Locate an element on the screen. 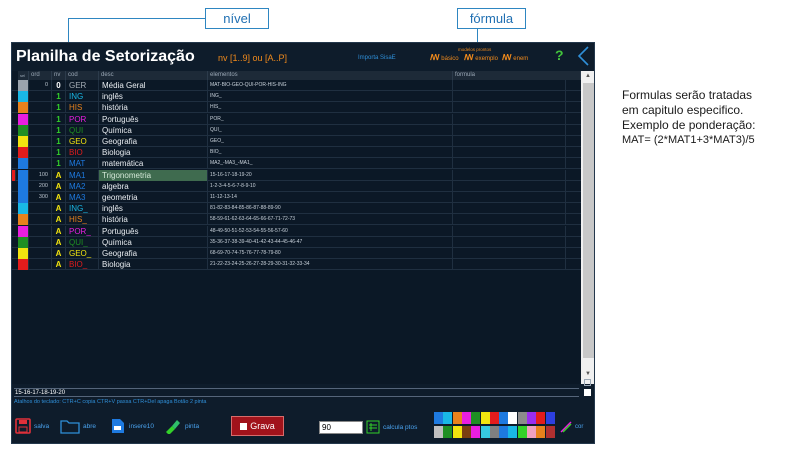 The height and width of the screenshot is (450, 809). pontos-input: 90 is located at coordinates (341, 427).